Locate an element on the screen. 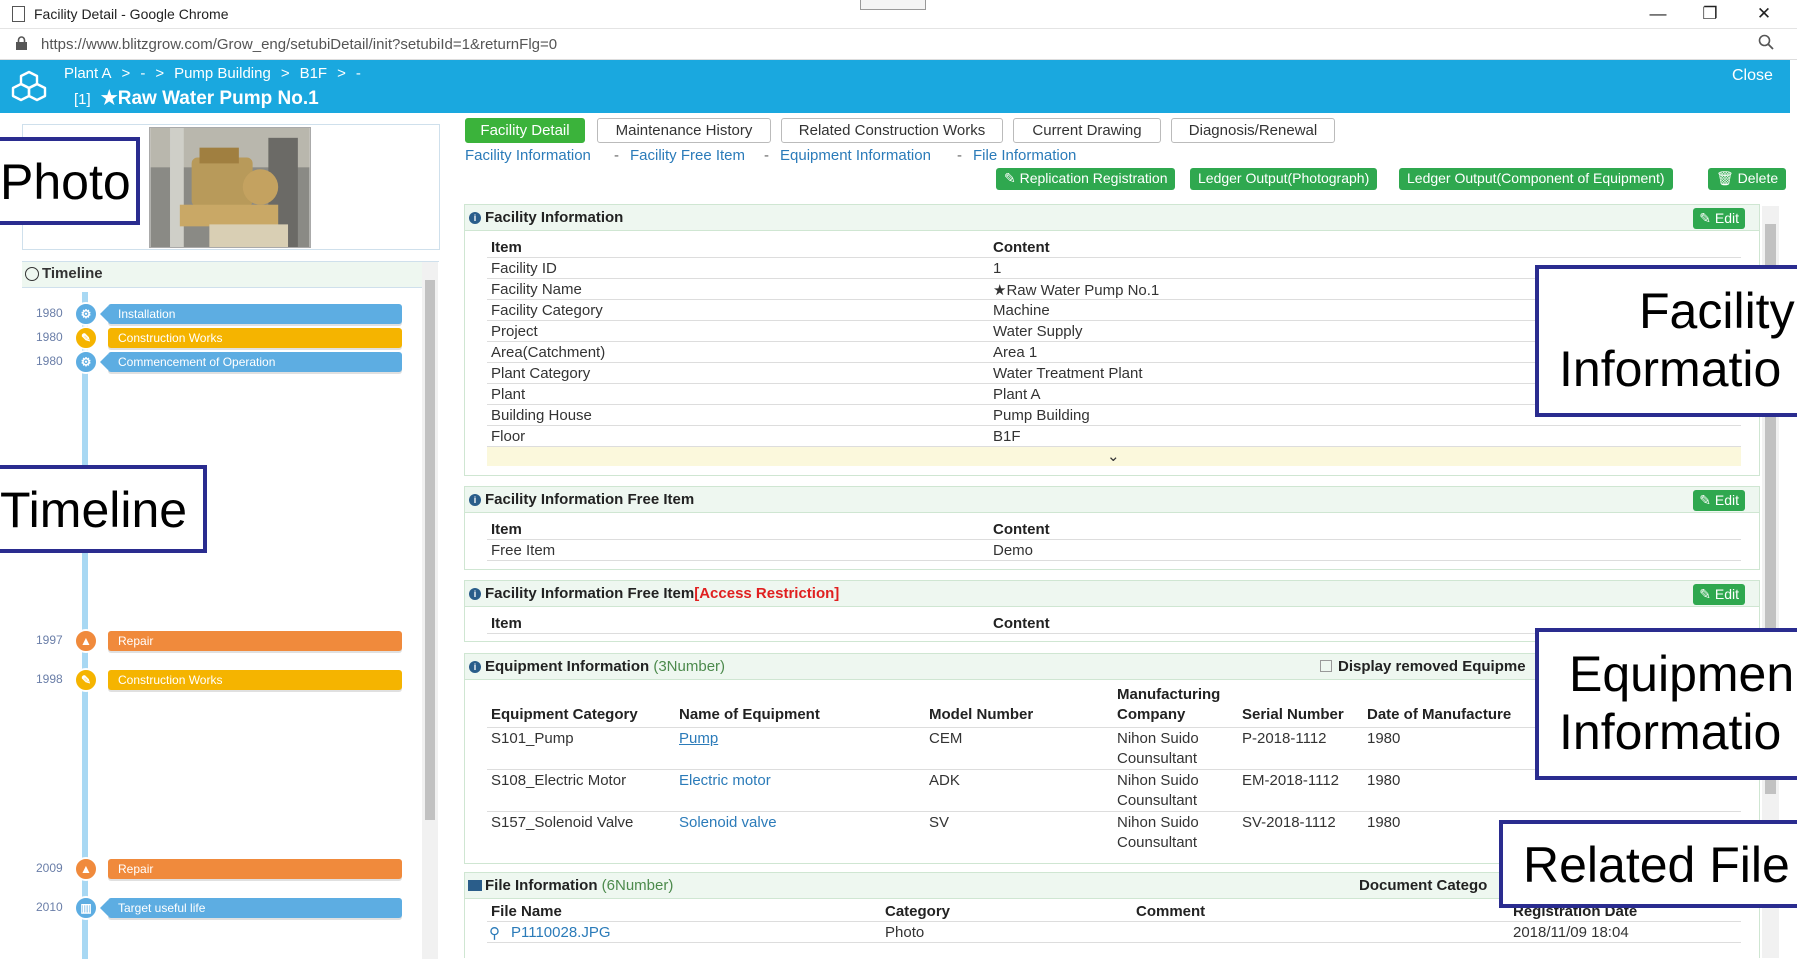  expand-row: ⌄ is located at coordinates (1114, 456).